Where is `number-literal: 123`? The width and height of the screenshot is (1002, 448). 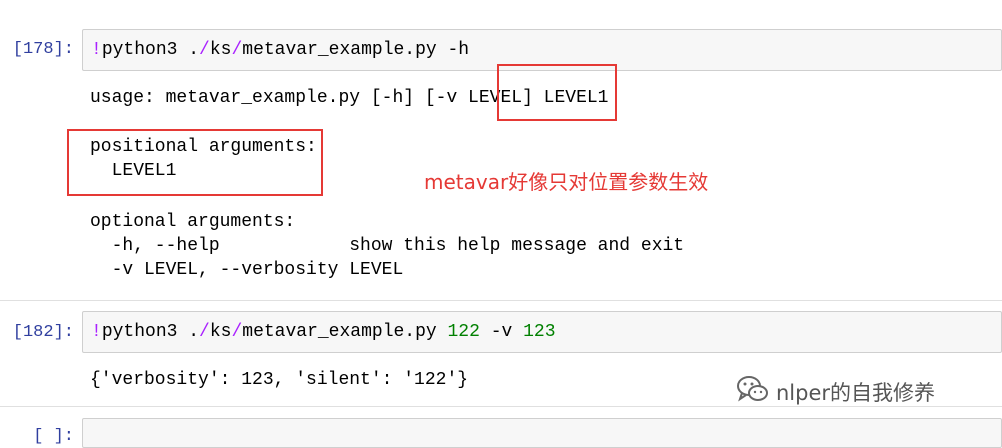
number-literal: 123 is located at coordinates (539, 332).